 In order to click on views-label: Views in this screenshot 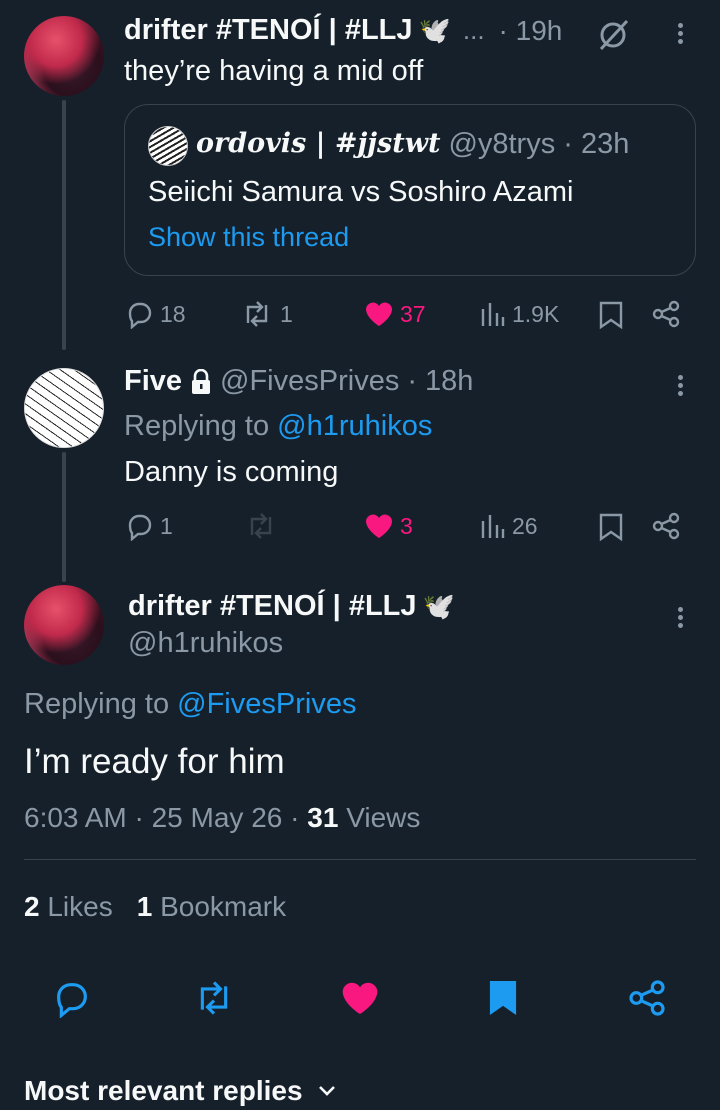, I will do `click(383, 817)`.